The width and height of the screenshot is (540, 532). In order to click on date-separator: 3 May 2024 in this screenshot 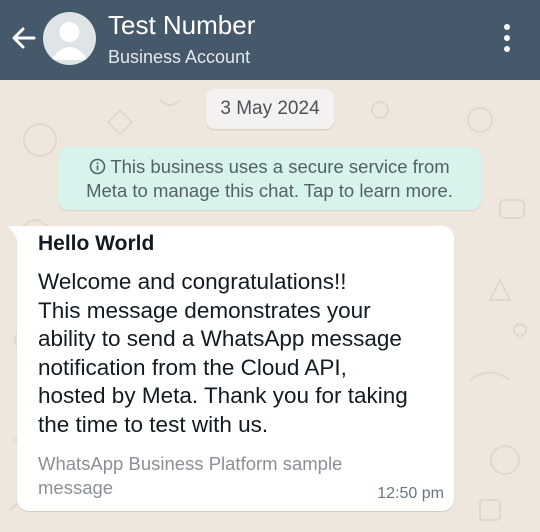, I will do `click(270, 109)`.